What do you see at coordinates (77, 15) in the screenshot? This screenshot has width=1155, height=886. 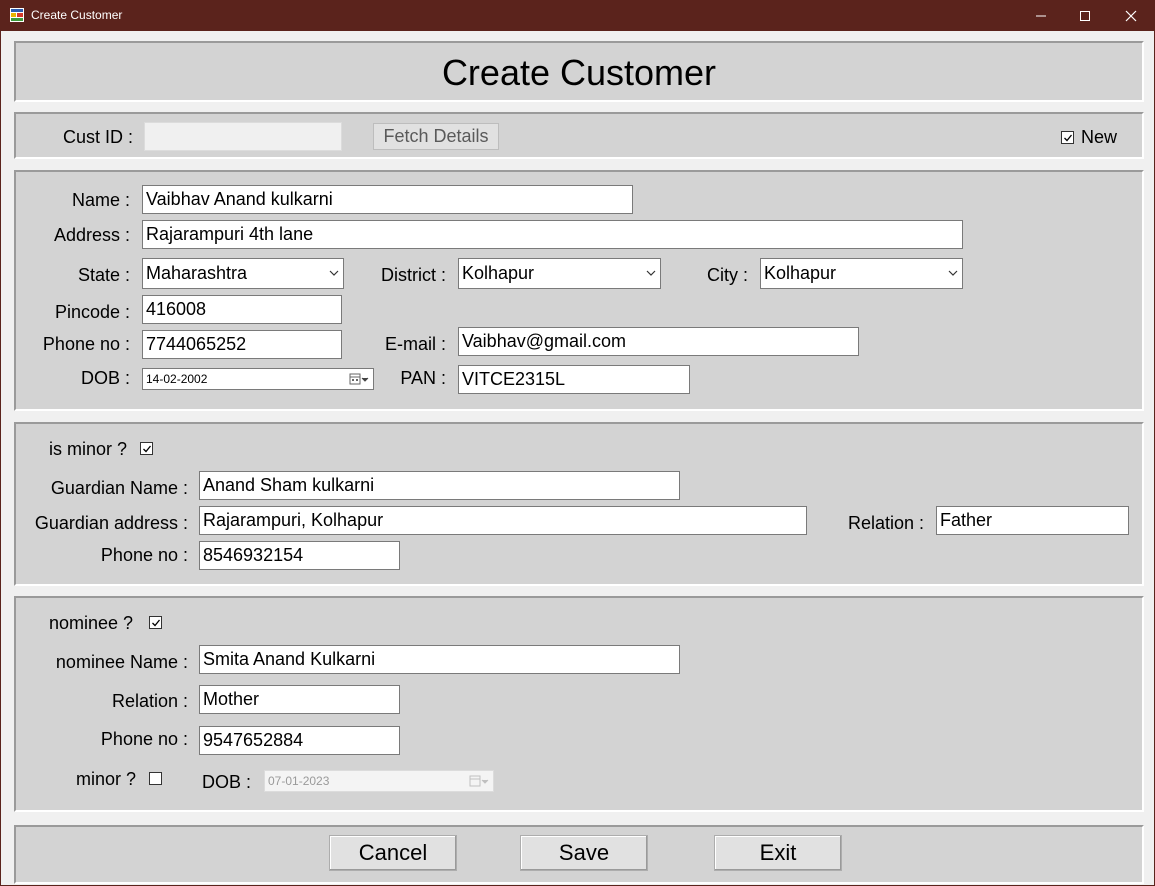 I see `window-title: Create Customer` at bounding box center [77, 15].